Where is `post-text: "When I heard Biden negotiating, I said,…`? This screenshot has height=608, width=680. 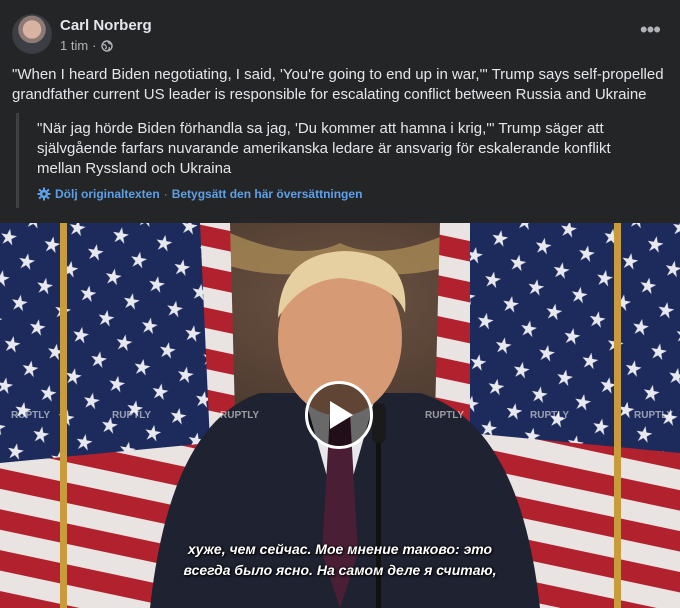 post-text: "When I heard Biden negotiating, I said,… is located at coordinates (338, 84).